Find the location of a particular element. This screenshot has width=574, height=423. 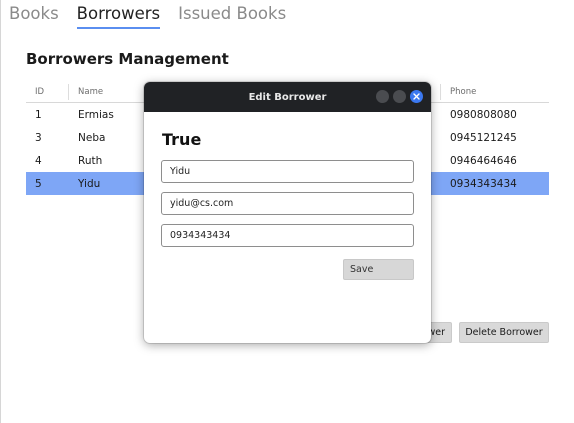

column-header-name: Name is located at coordinates (90, 92).